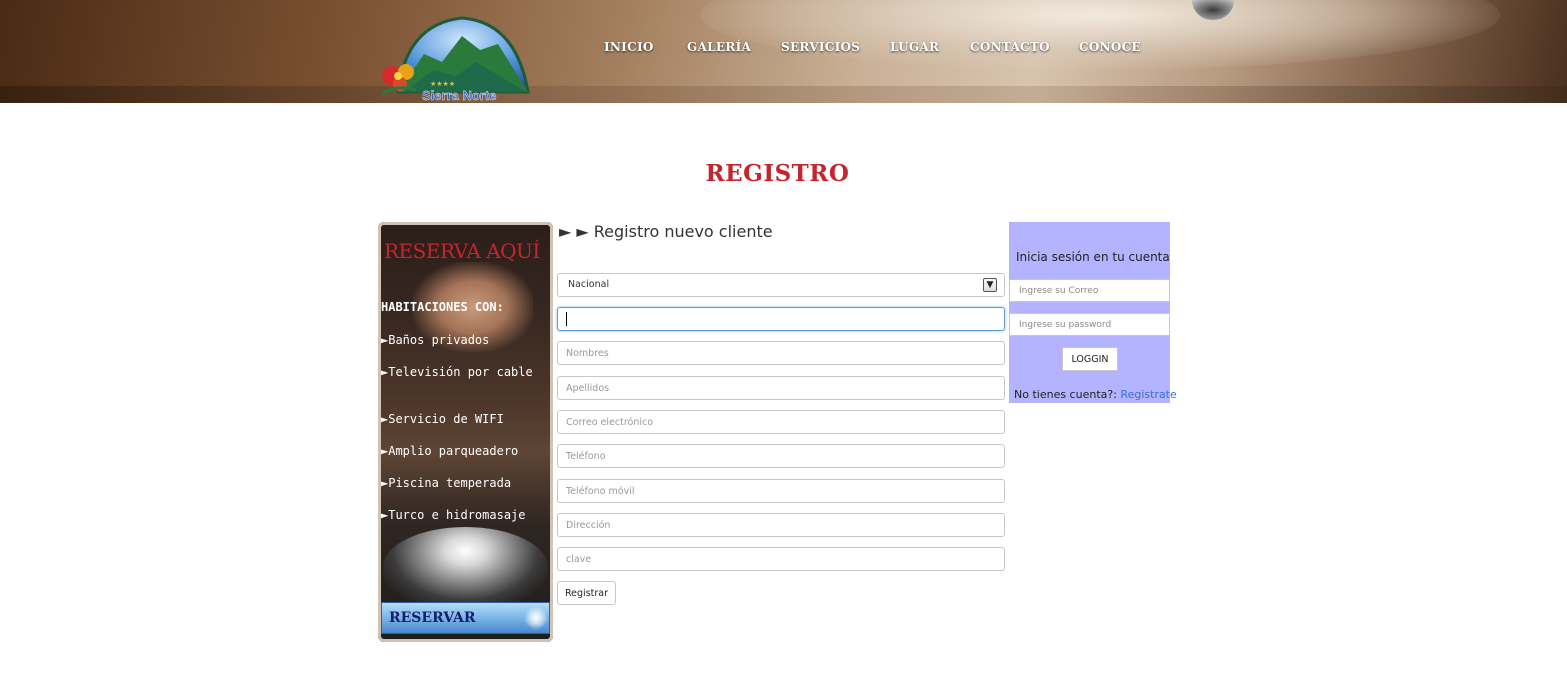 The width and height of the screenshot is (1567, 691). I want to click on text-caret, so click(566, 319).